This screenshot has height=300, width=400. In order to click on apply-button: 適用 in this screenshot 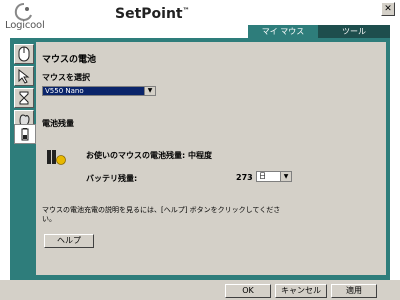, I will do `click(354, 291)`.